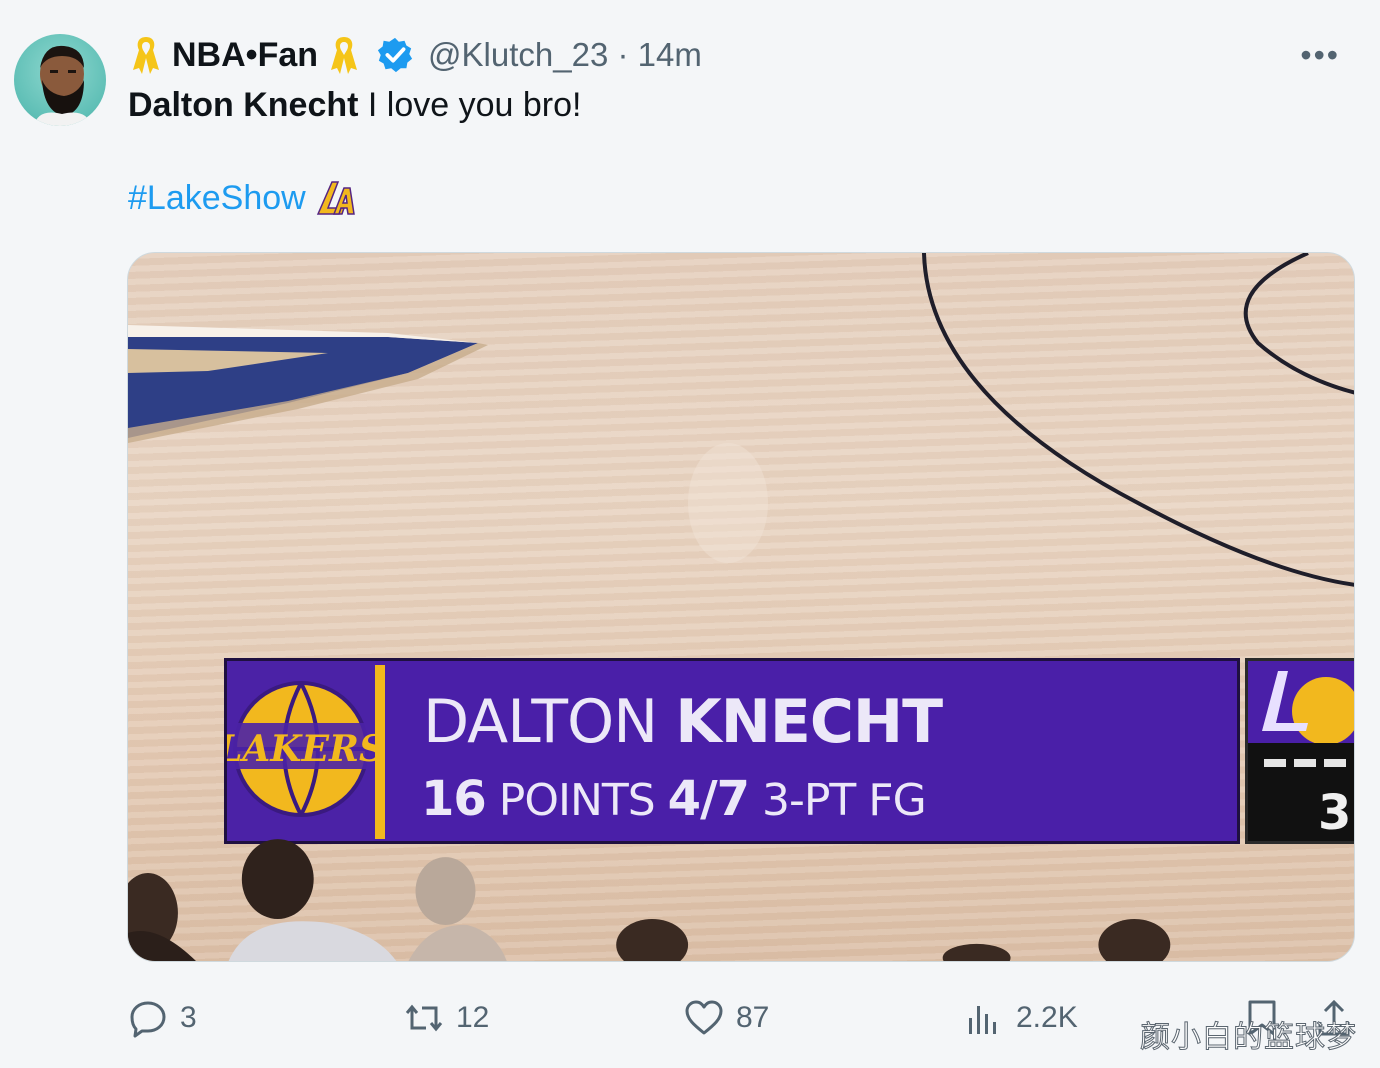  What do you see at coordinates (844, 800) in the screenshot?
I see `fg-label: 3-PT FG` at bounding box center [844, 800].